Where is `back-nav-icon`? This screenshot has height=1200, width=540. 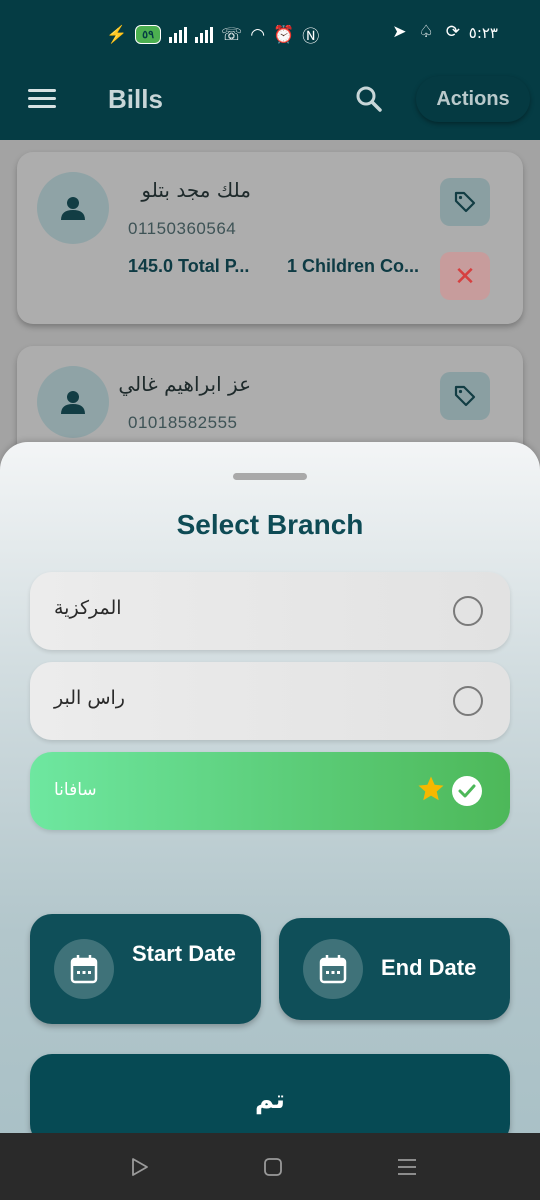 back-nav-icon is located at coordinates (140, 1167).